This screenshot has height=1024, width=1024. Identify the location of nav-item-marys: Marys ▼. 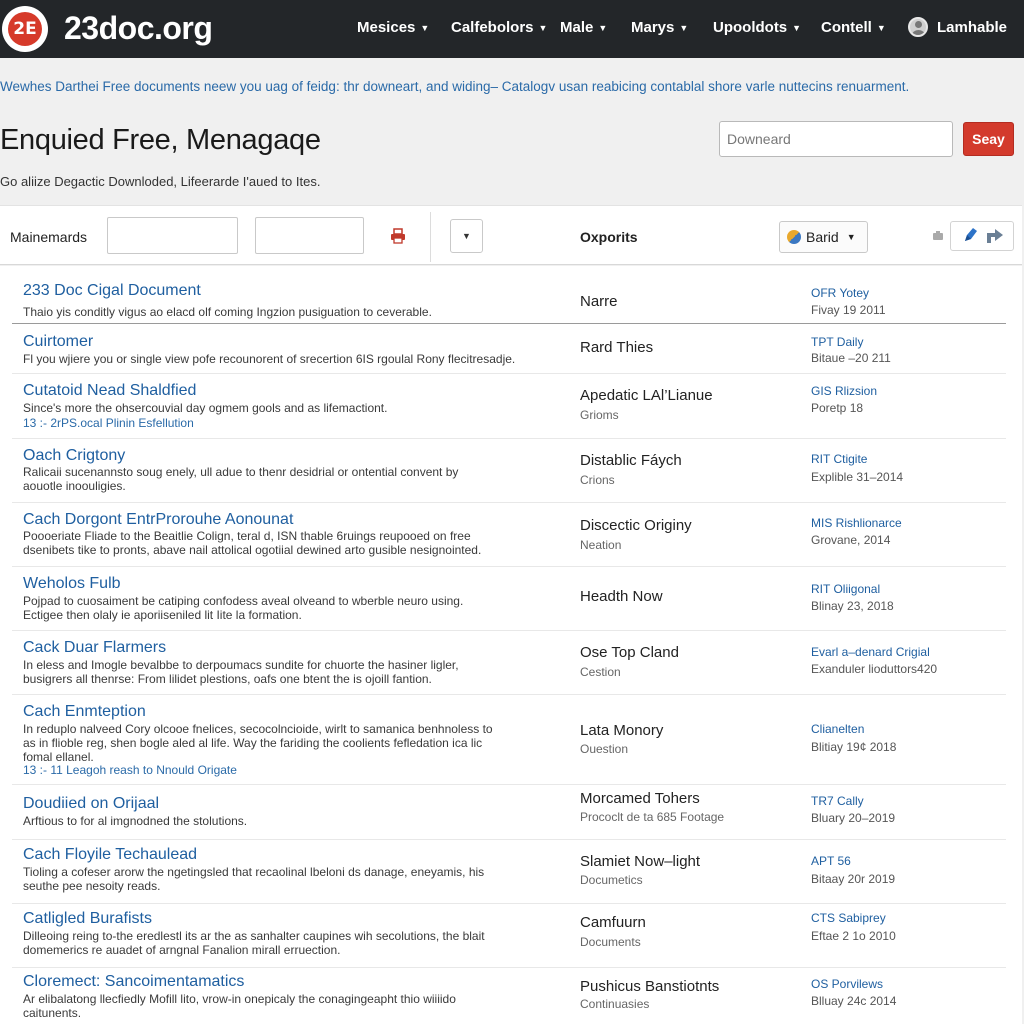
(659, 27).